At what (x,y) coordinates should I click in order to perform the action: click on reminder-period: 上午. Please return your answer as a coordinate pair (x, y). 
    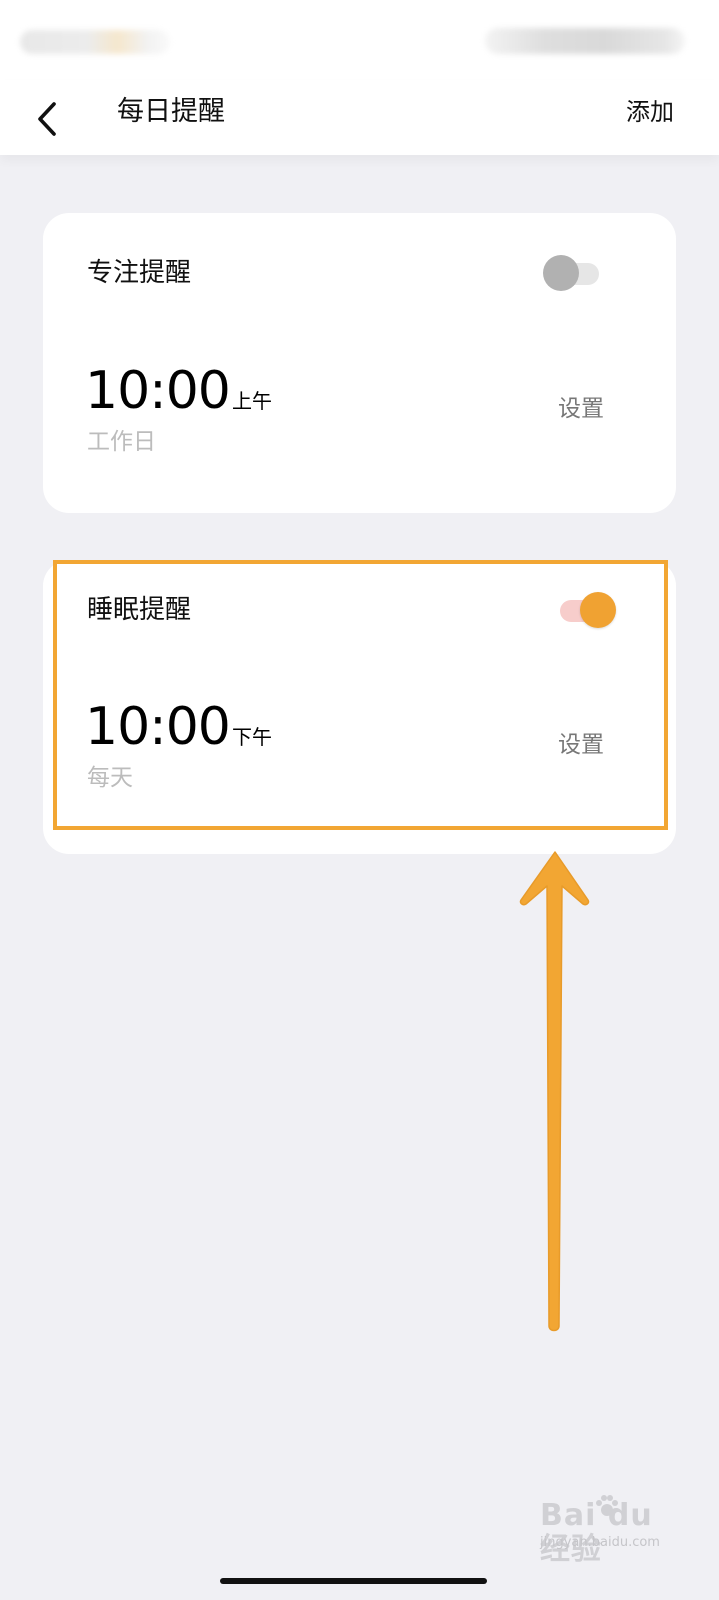
    Looking at the image, I should click on (252, 401).